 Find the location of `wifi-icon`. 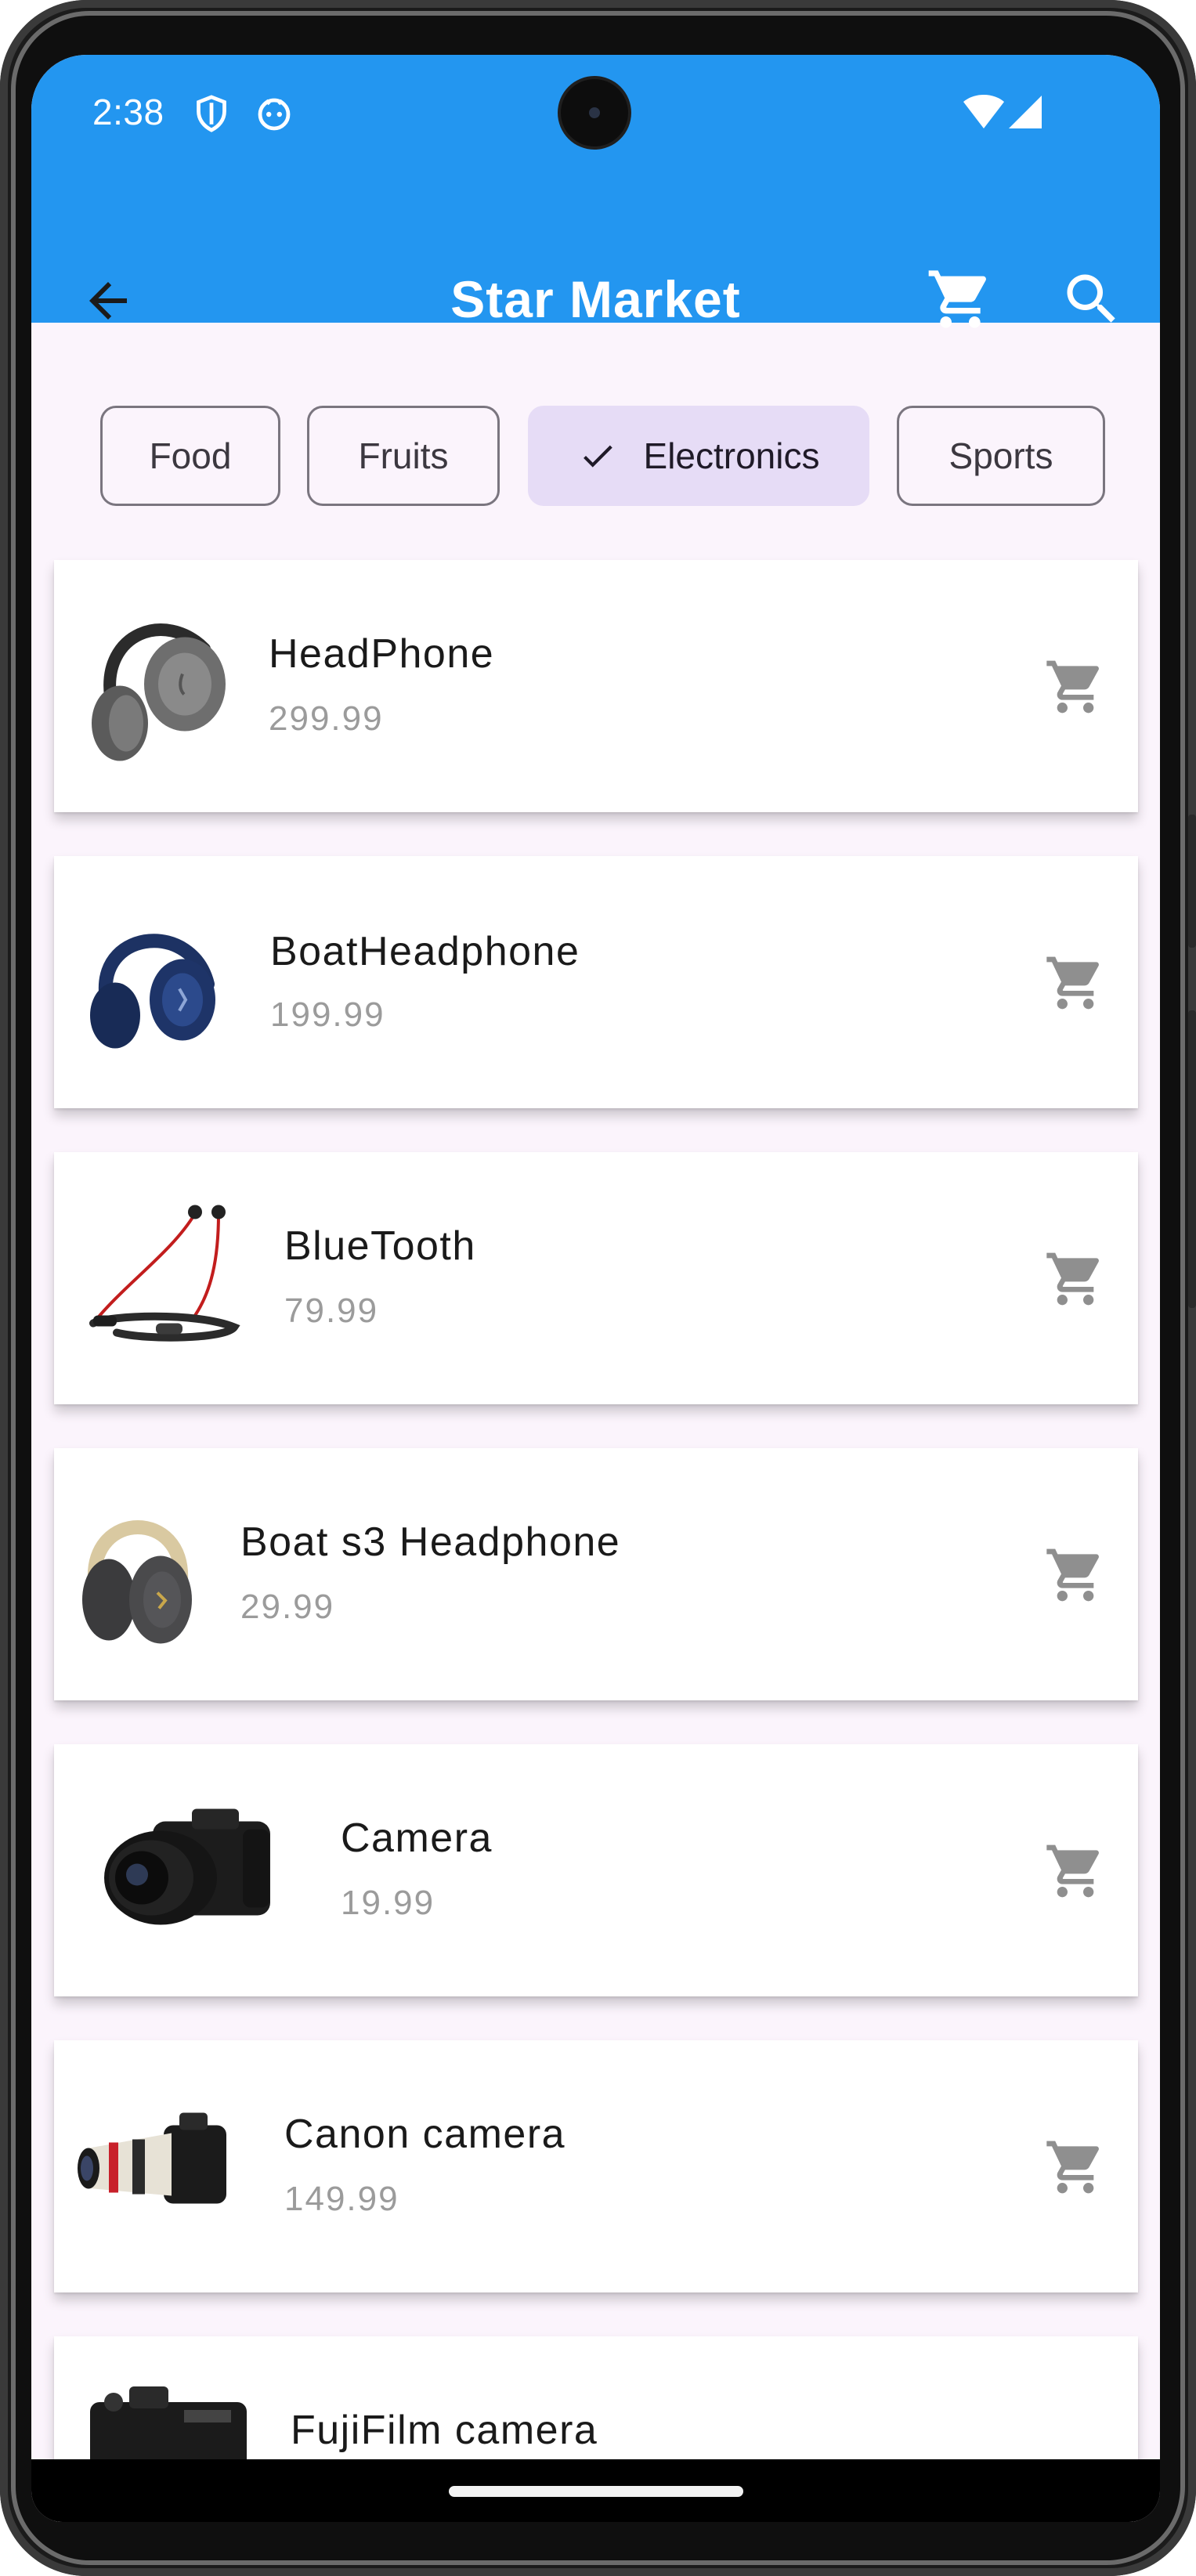

wifi-icon is located at coordinates (984, 114).